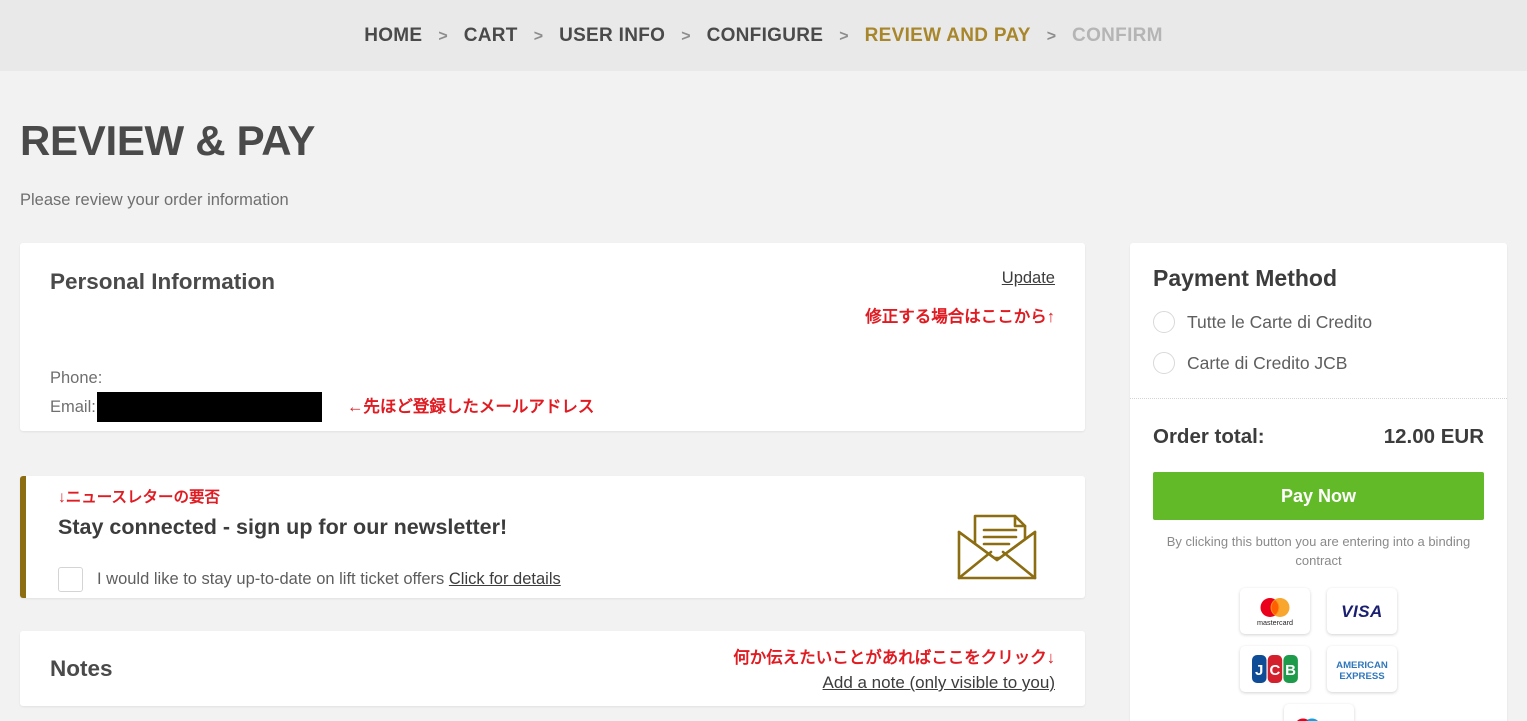 The image size is (1527, 721). I want to click on phone-field-row: Phone:, so click(552, 378).